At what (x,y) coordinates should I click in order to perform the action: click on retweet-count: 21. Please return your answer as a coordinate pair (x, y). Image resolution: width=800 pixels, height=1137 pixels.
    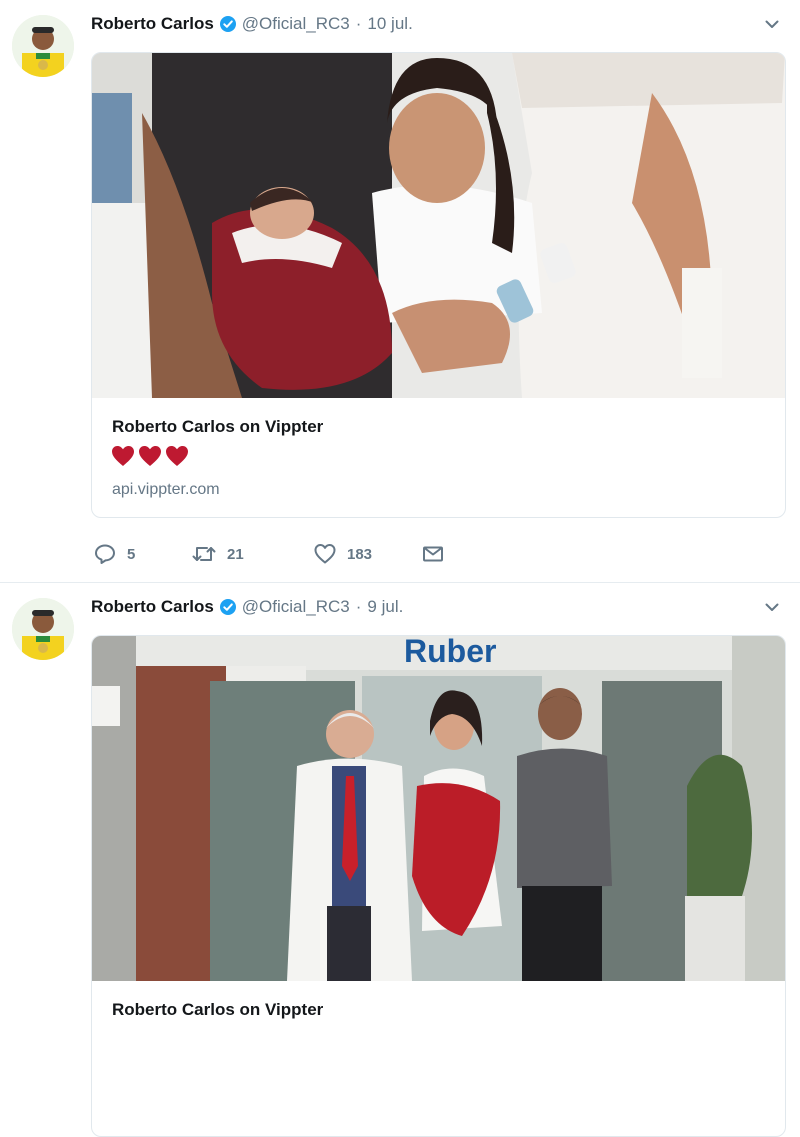
    Looking at the image, I should click on (235, 554).